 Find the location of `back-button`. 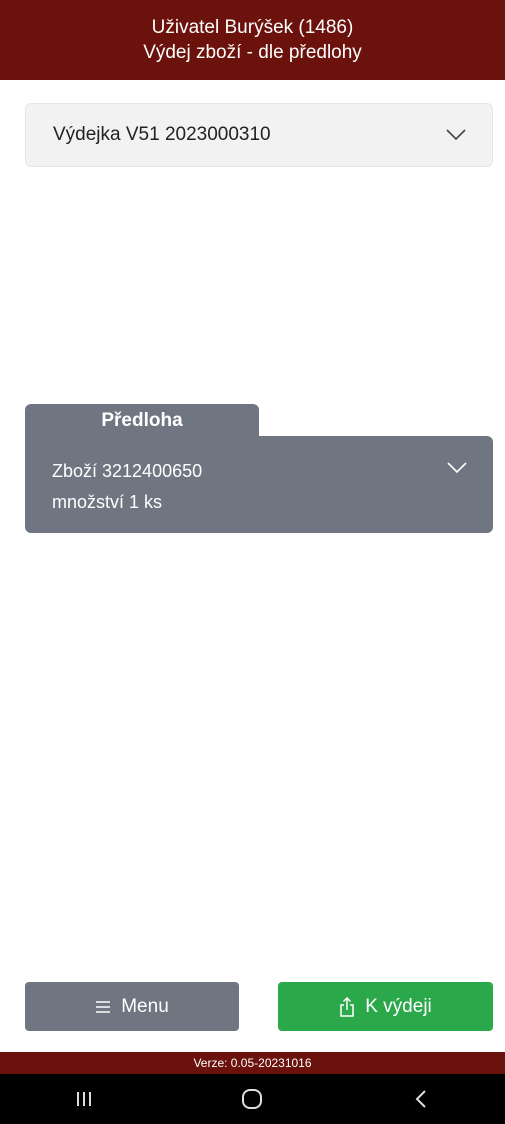

back-button is located at coordinates (421, 1099).